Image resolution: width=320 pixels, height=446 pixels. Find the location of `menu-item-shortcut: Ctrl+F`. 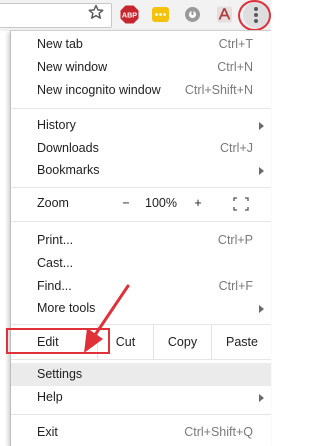

menu-item-shortcut: Ctrl+F is located at coordinates (235, 286).